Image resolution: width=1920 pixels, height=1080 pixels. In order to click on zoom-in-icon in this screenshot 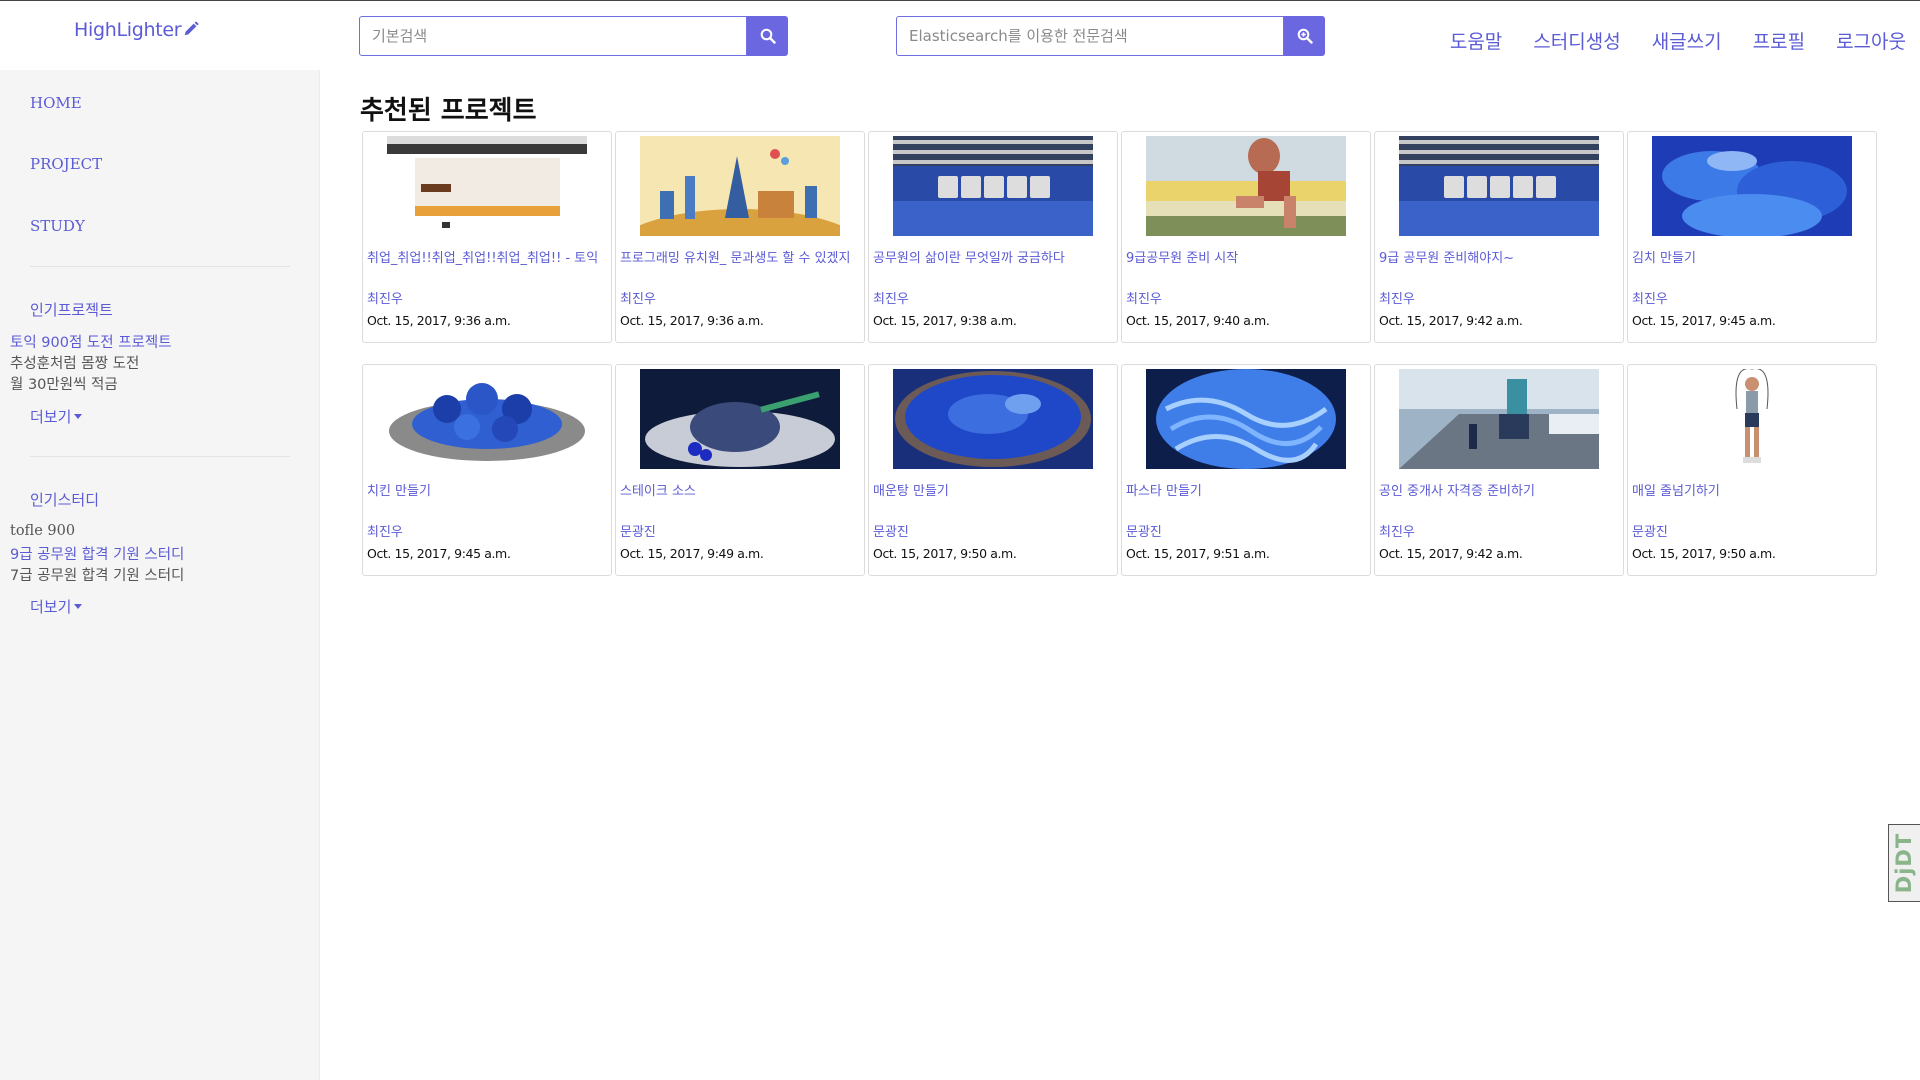, I will do `click(1305, 36)`.